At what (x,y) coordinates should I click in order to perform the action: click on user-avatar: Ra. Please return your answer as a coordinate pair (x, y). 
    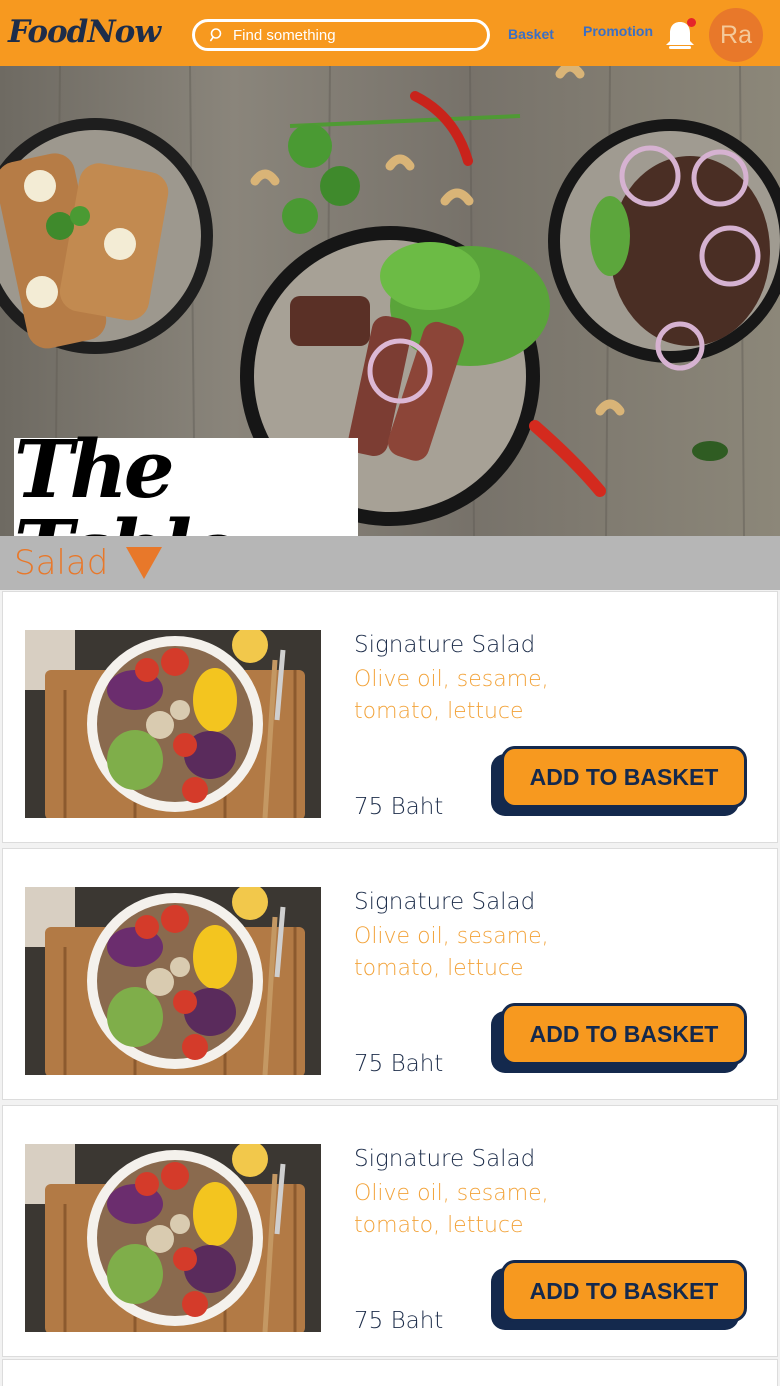
    Looking at the image, I should click on (736, 35).